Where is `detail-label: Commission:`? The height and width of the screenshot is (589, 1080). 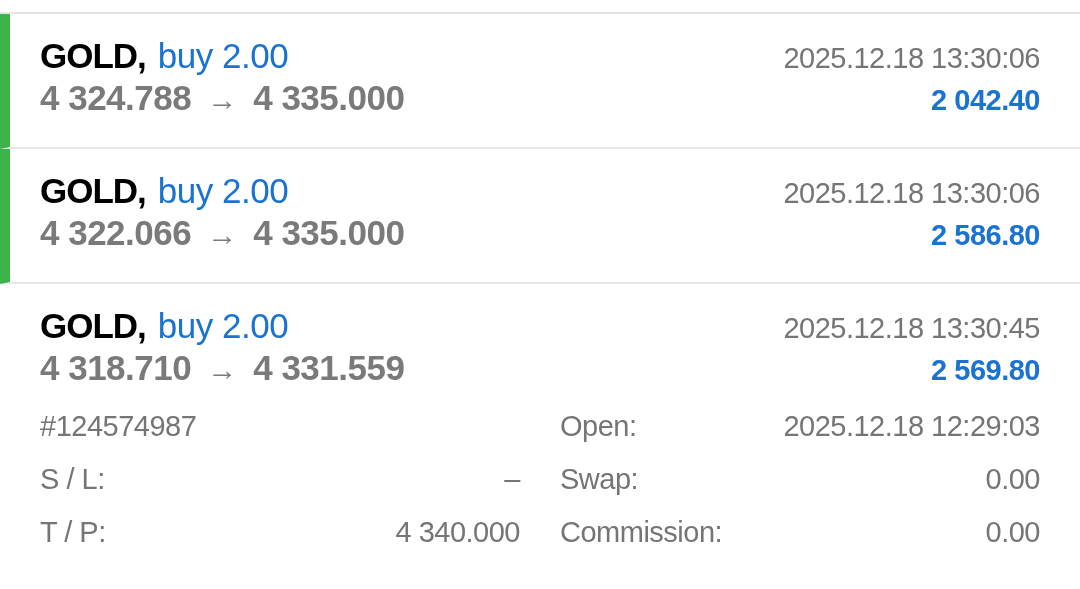
detail-label: Commission: is located at coordinates (641, 532).